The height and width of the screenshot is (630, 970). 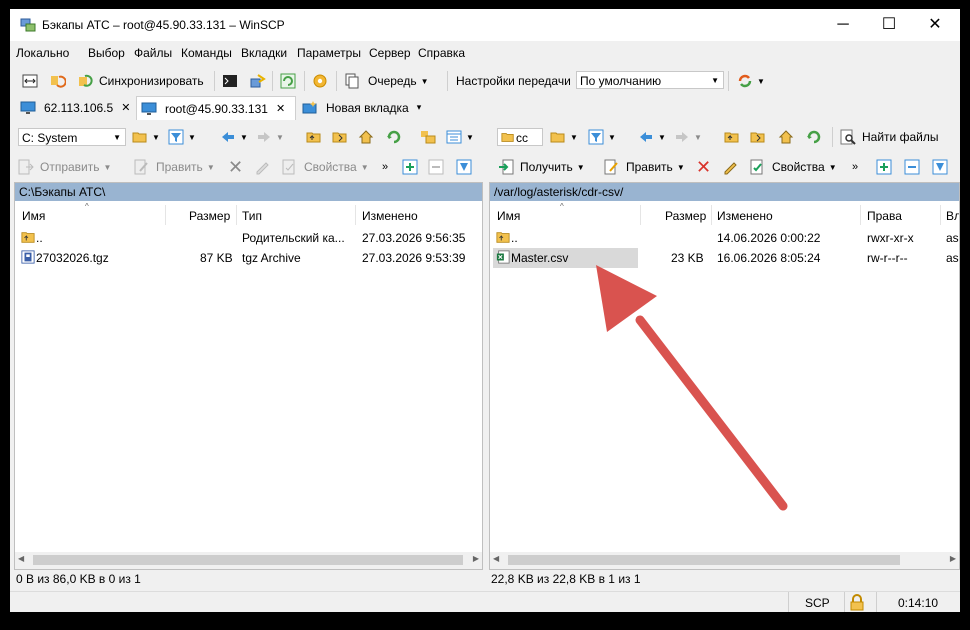 I want to click on preferences-button, so click(x=320, y=81).